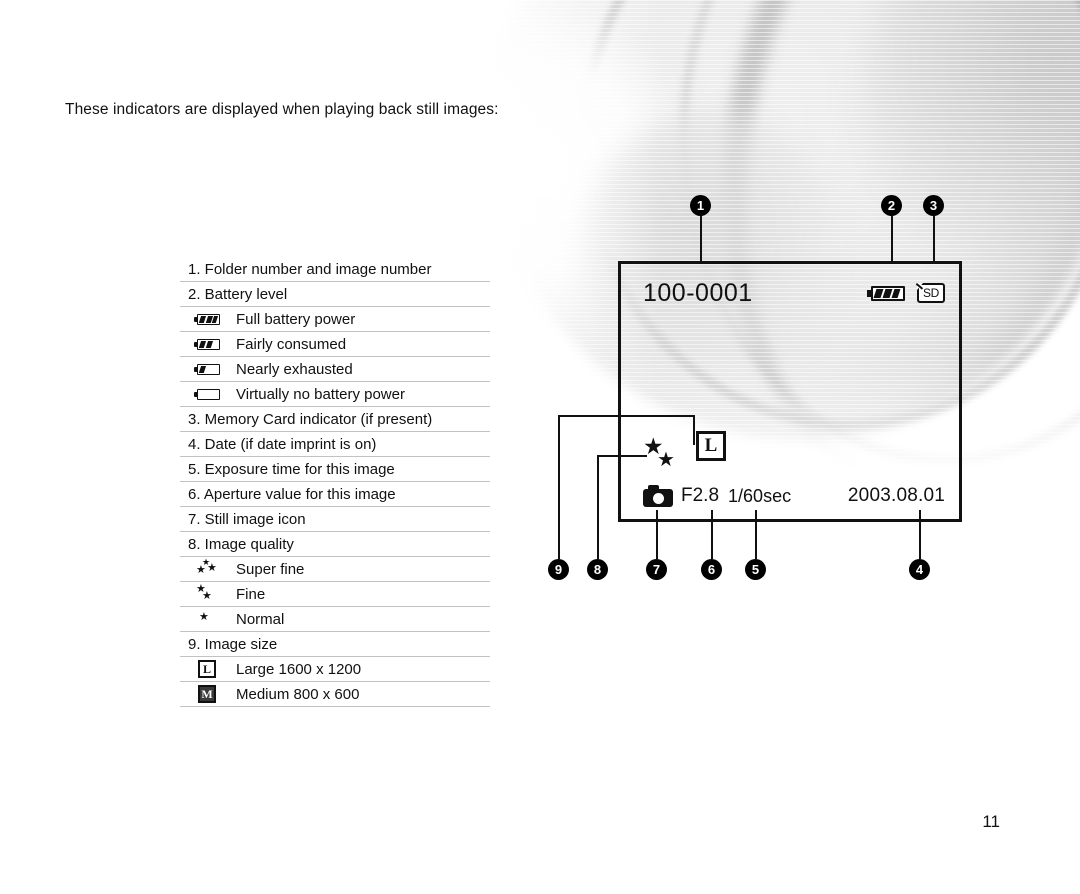  Describe the element at coordinates (320, 394) in the screenshot. I see `legend-label: Virtually no battery power` at that location.